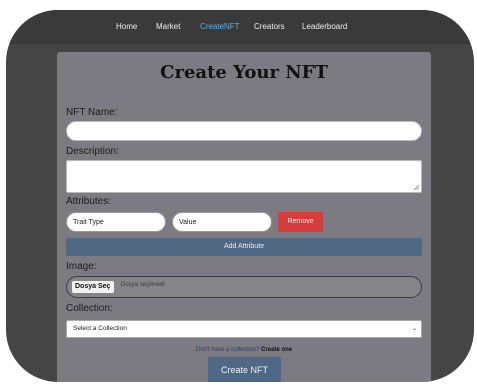 Image resolution: width=477 pixels, height=386 pixels. What do you see at coordinates (244, 176) in the screenshot?
I see `description-textarea` at bounding box center [244, 176].